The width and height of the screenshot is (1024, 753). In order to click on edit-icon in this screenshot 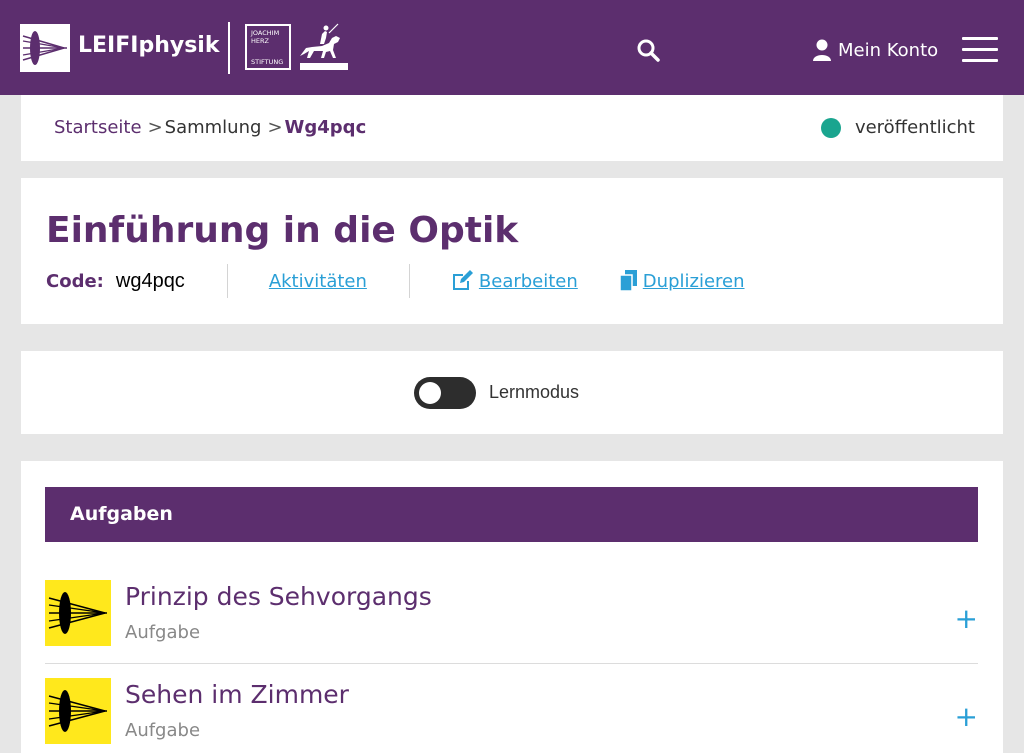, I will do `click(462, 280)`.